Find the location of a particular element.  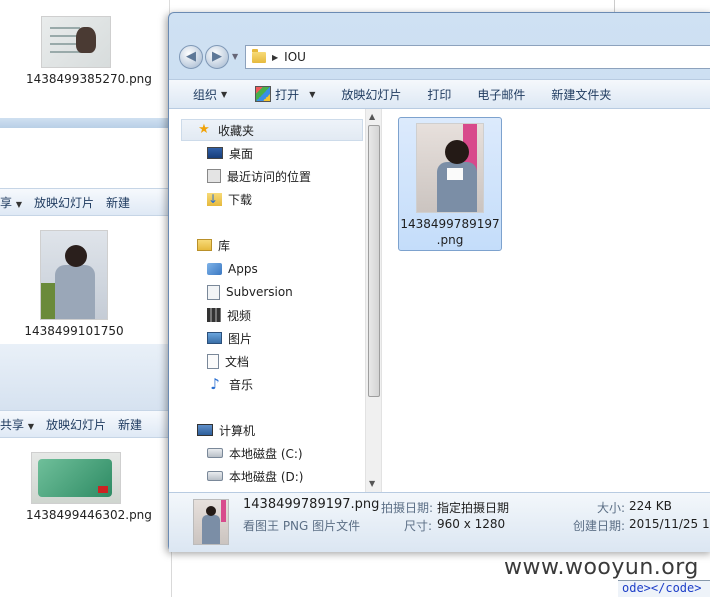

address-bar: ▶ IOU is located at coordinates (477, 57).